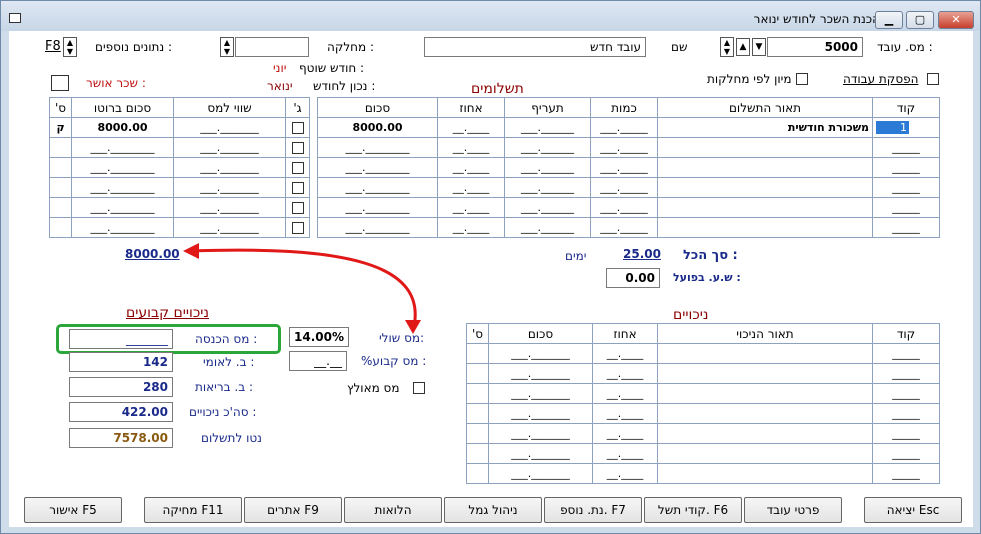  I want to click on employee-spinner: ▲ ▼, so click(727, 47).